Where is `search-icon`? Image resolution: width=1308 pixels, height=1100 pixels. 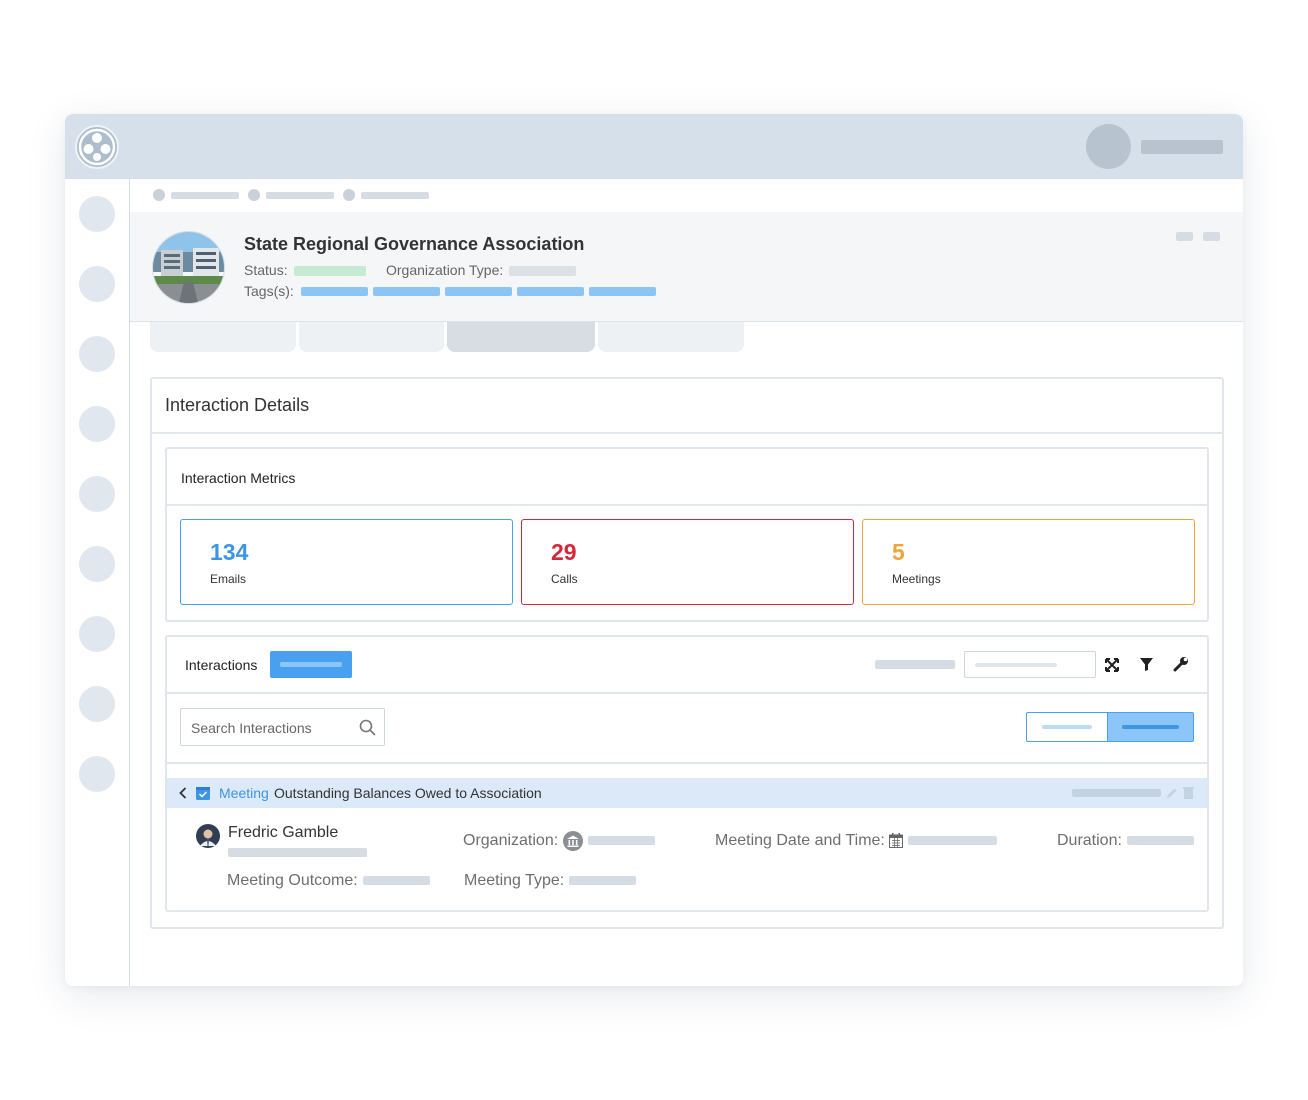 search-icon is located at coordinates (367, 727).